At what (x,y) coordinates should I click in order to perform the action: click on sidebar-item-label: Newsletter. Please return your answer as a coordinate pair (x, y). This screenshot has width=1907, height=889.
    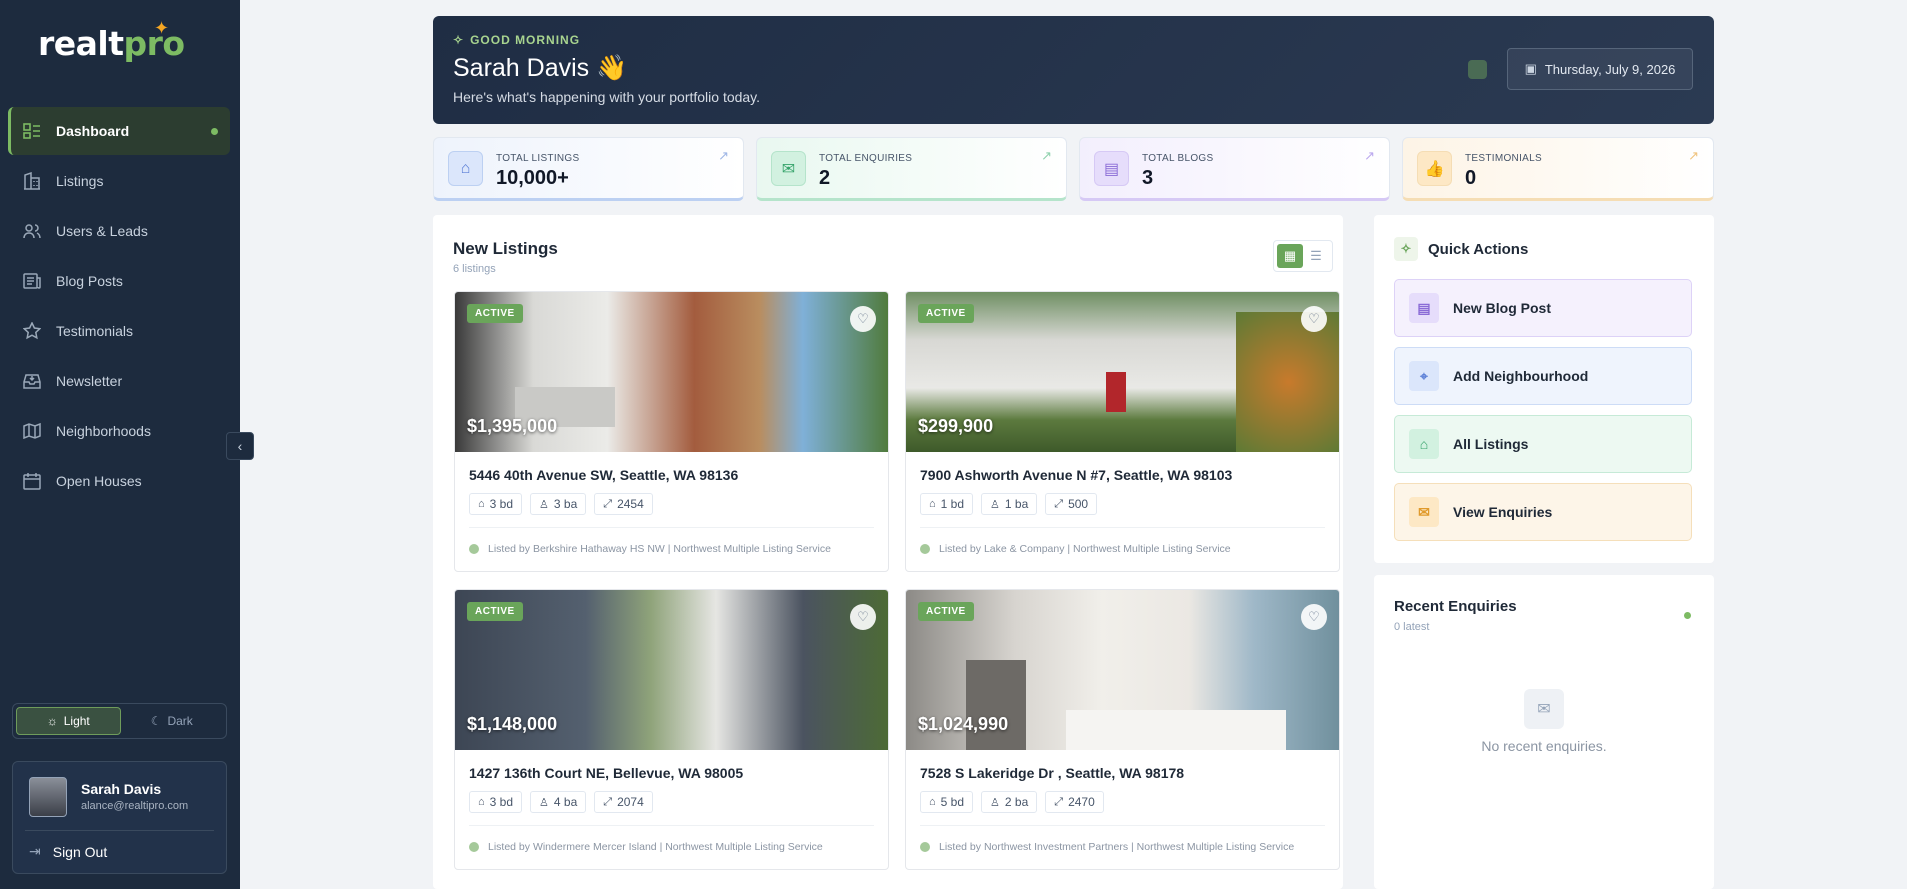
    Looking at the image, I should click on (89, 381).